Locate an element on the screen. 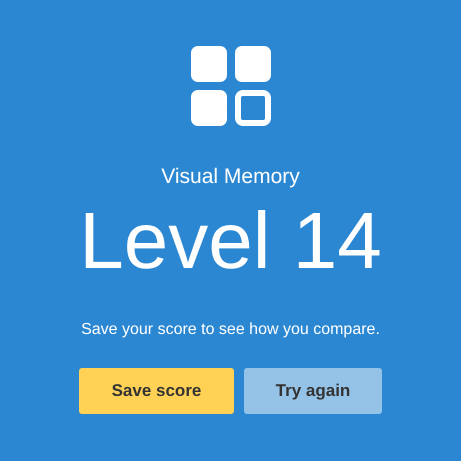 The image size is (461, 461). grid-icon is located at coordinates (230, 86).